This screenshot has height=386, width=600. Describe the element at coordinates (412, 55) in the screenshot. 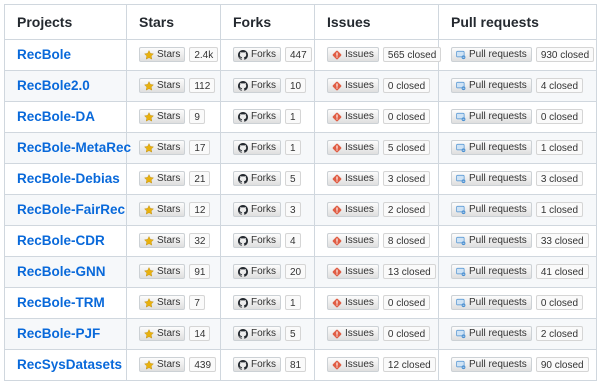

I see `issues-count: 565 closed` at that location.